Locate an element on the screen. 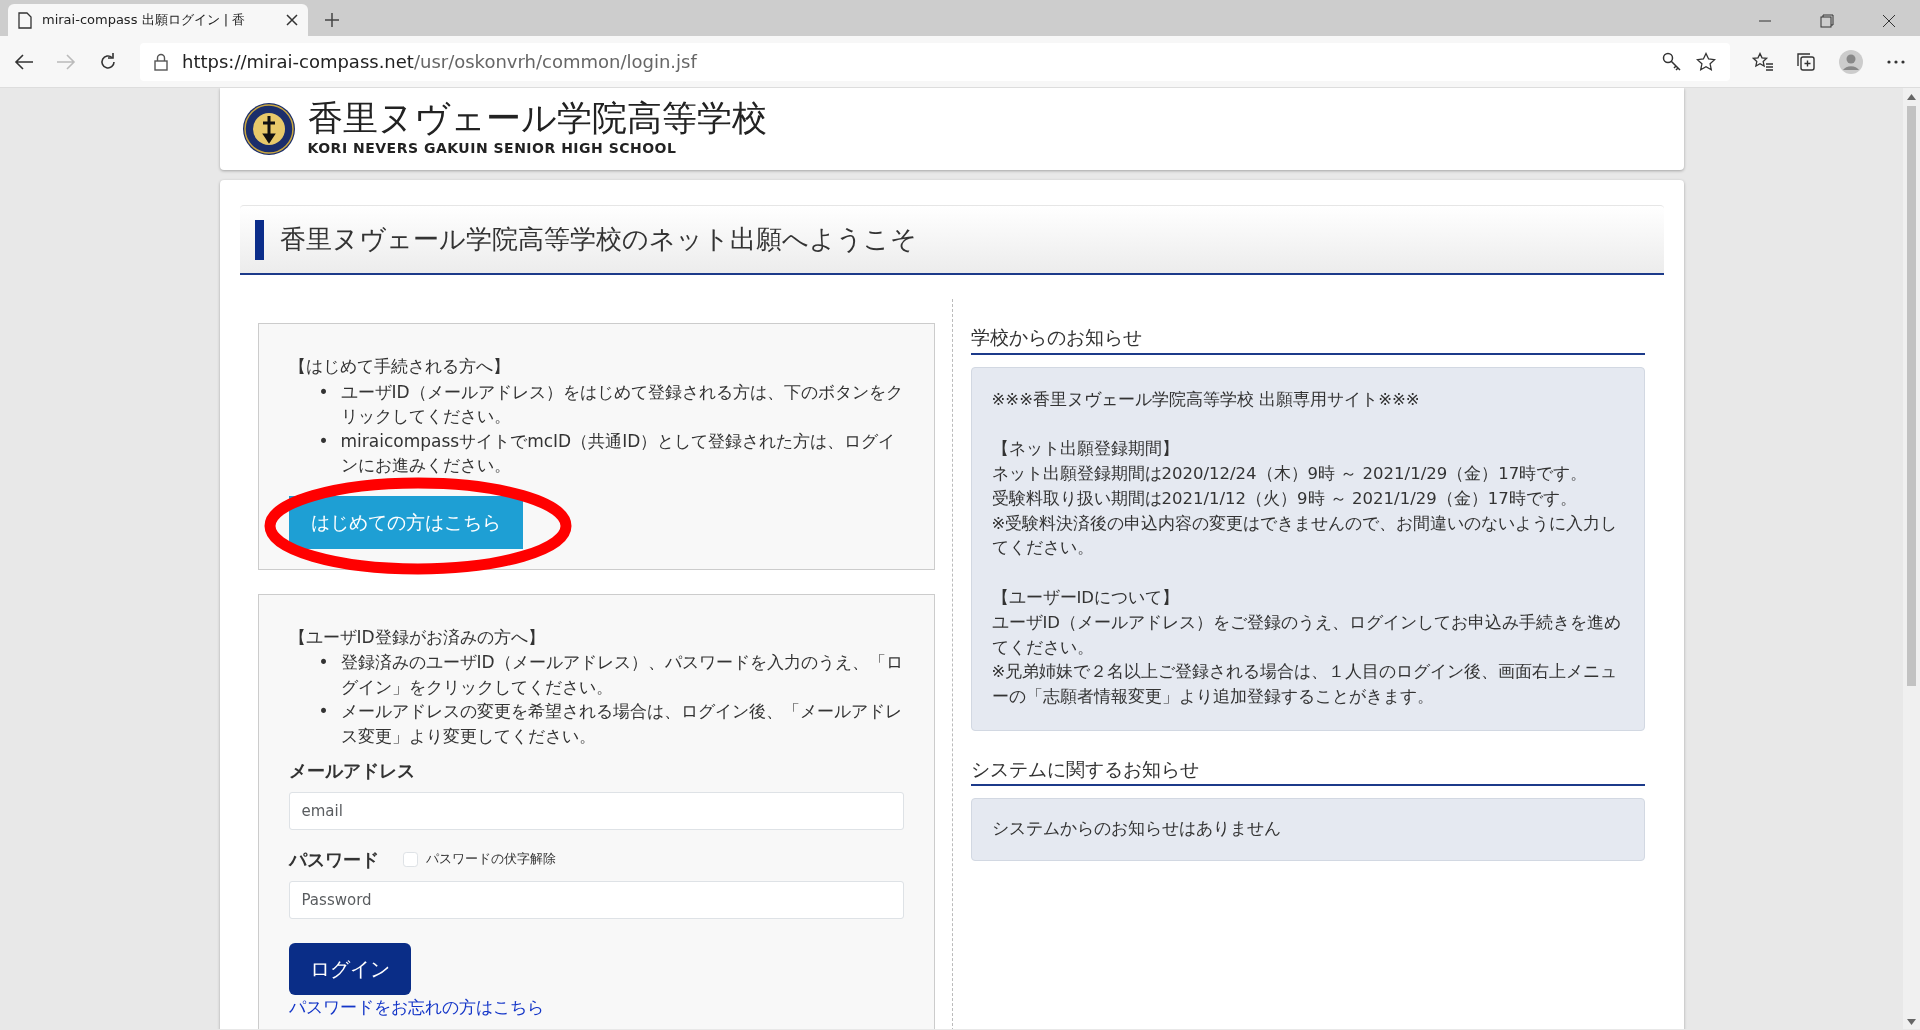 Image resolution: width=1920 pixels, height=1030 pixels. email-label: メールアドレス is located at coordinates (351, 770).